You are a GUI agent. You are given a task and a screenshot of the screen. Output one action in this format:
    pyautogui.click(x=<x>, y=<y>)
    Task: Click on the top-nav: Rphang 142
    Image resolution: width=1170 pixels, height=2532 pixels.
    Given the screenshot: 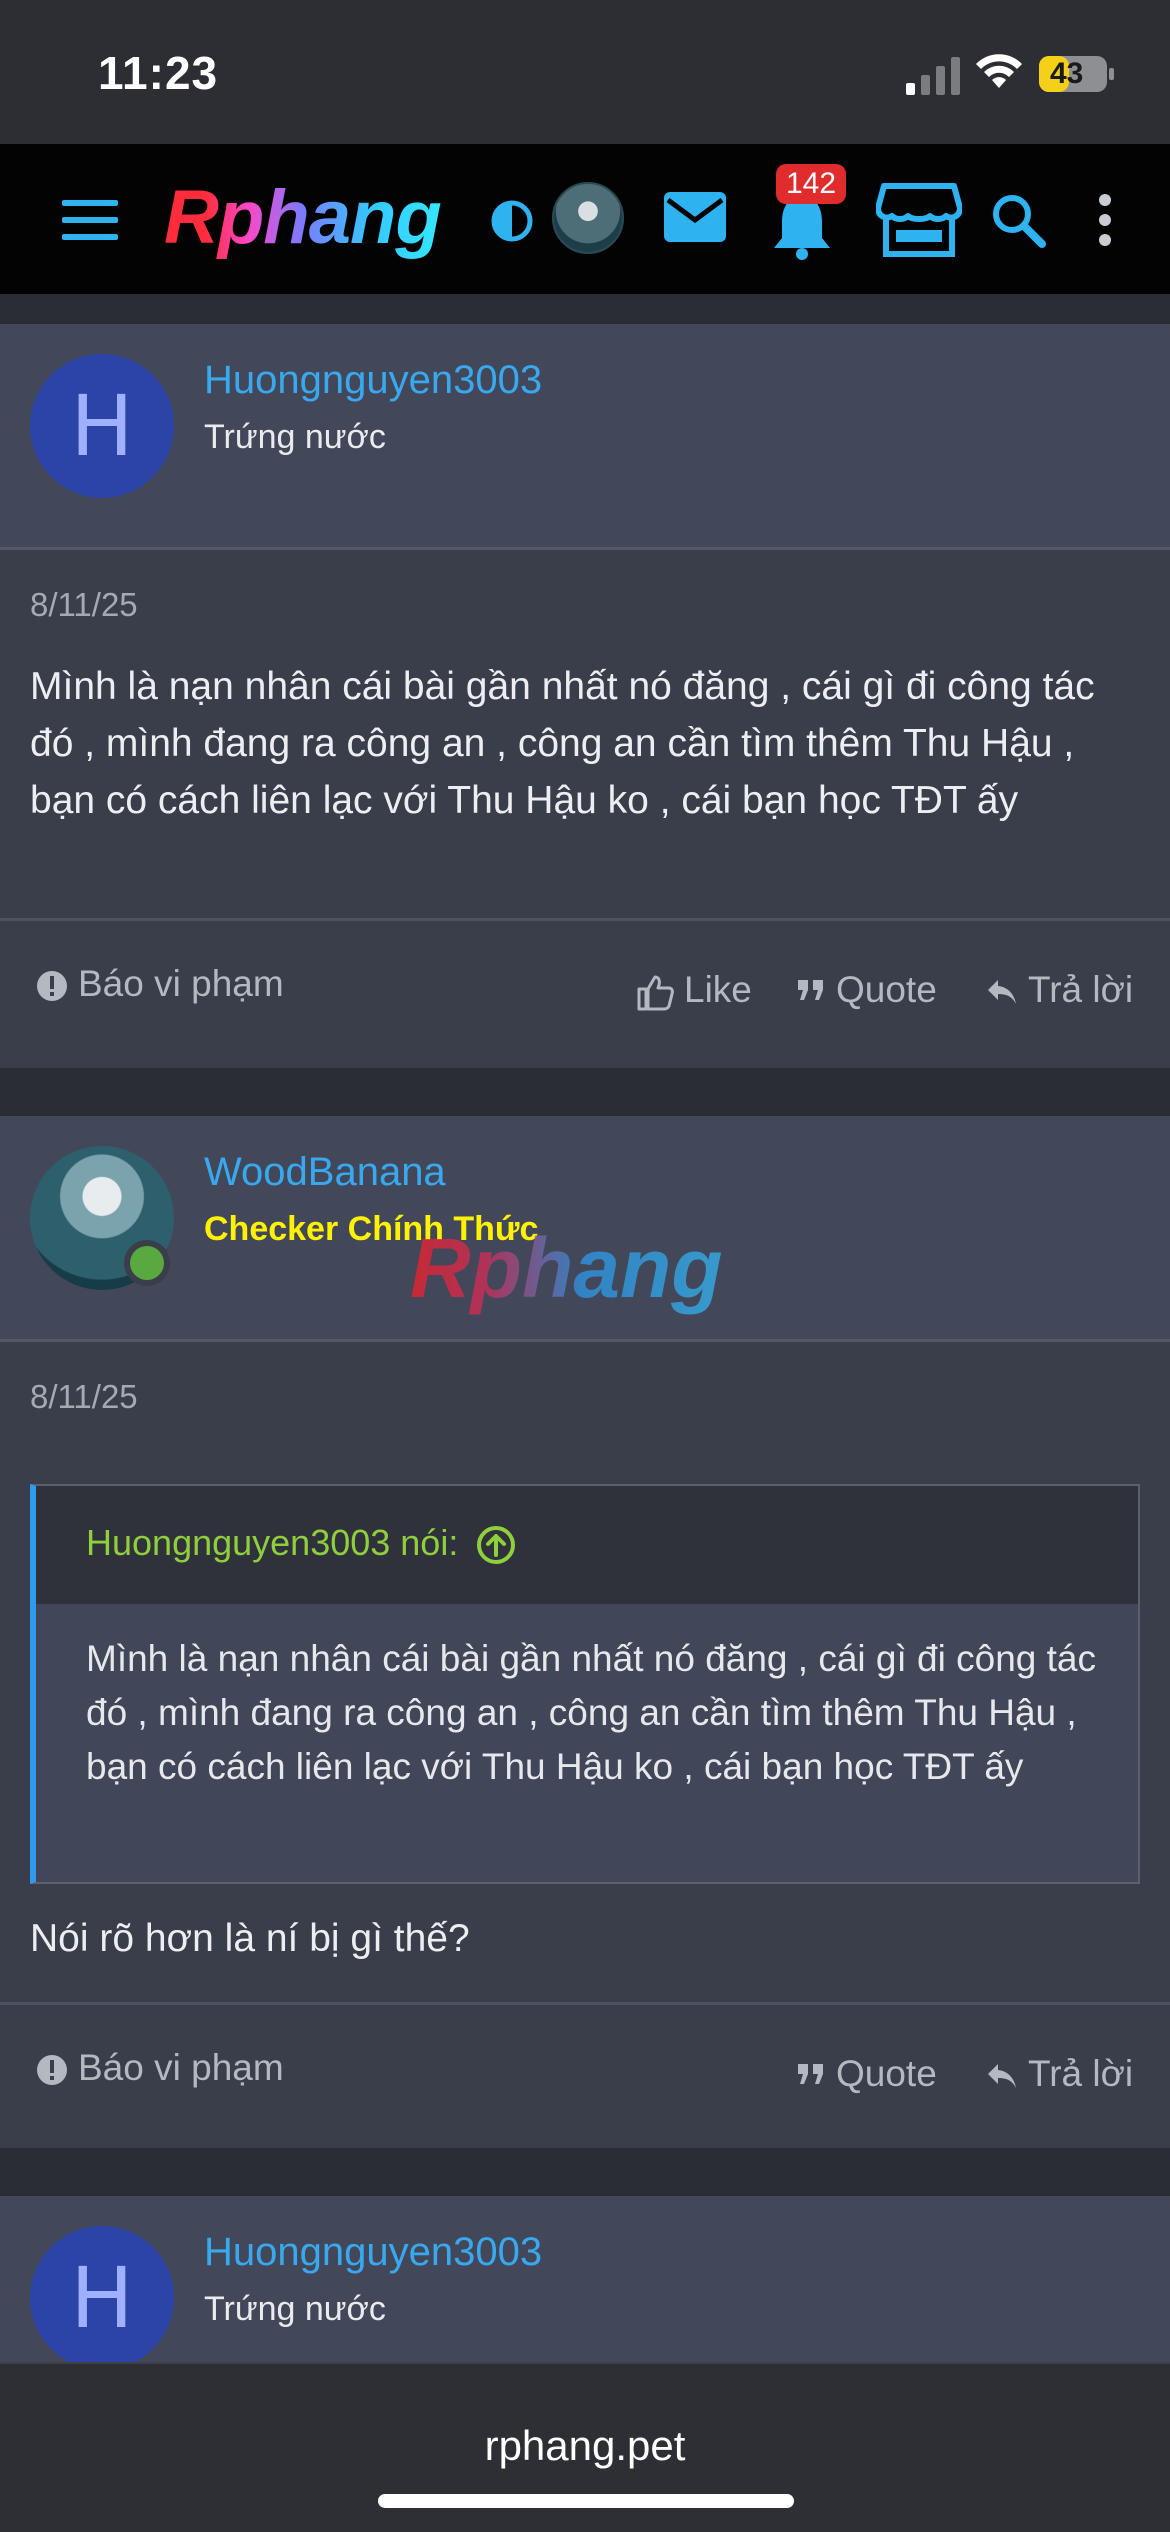 What is the action you would take?
    pyautogui.click(x=585, y=219)
    